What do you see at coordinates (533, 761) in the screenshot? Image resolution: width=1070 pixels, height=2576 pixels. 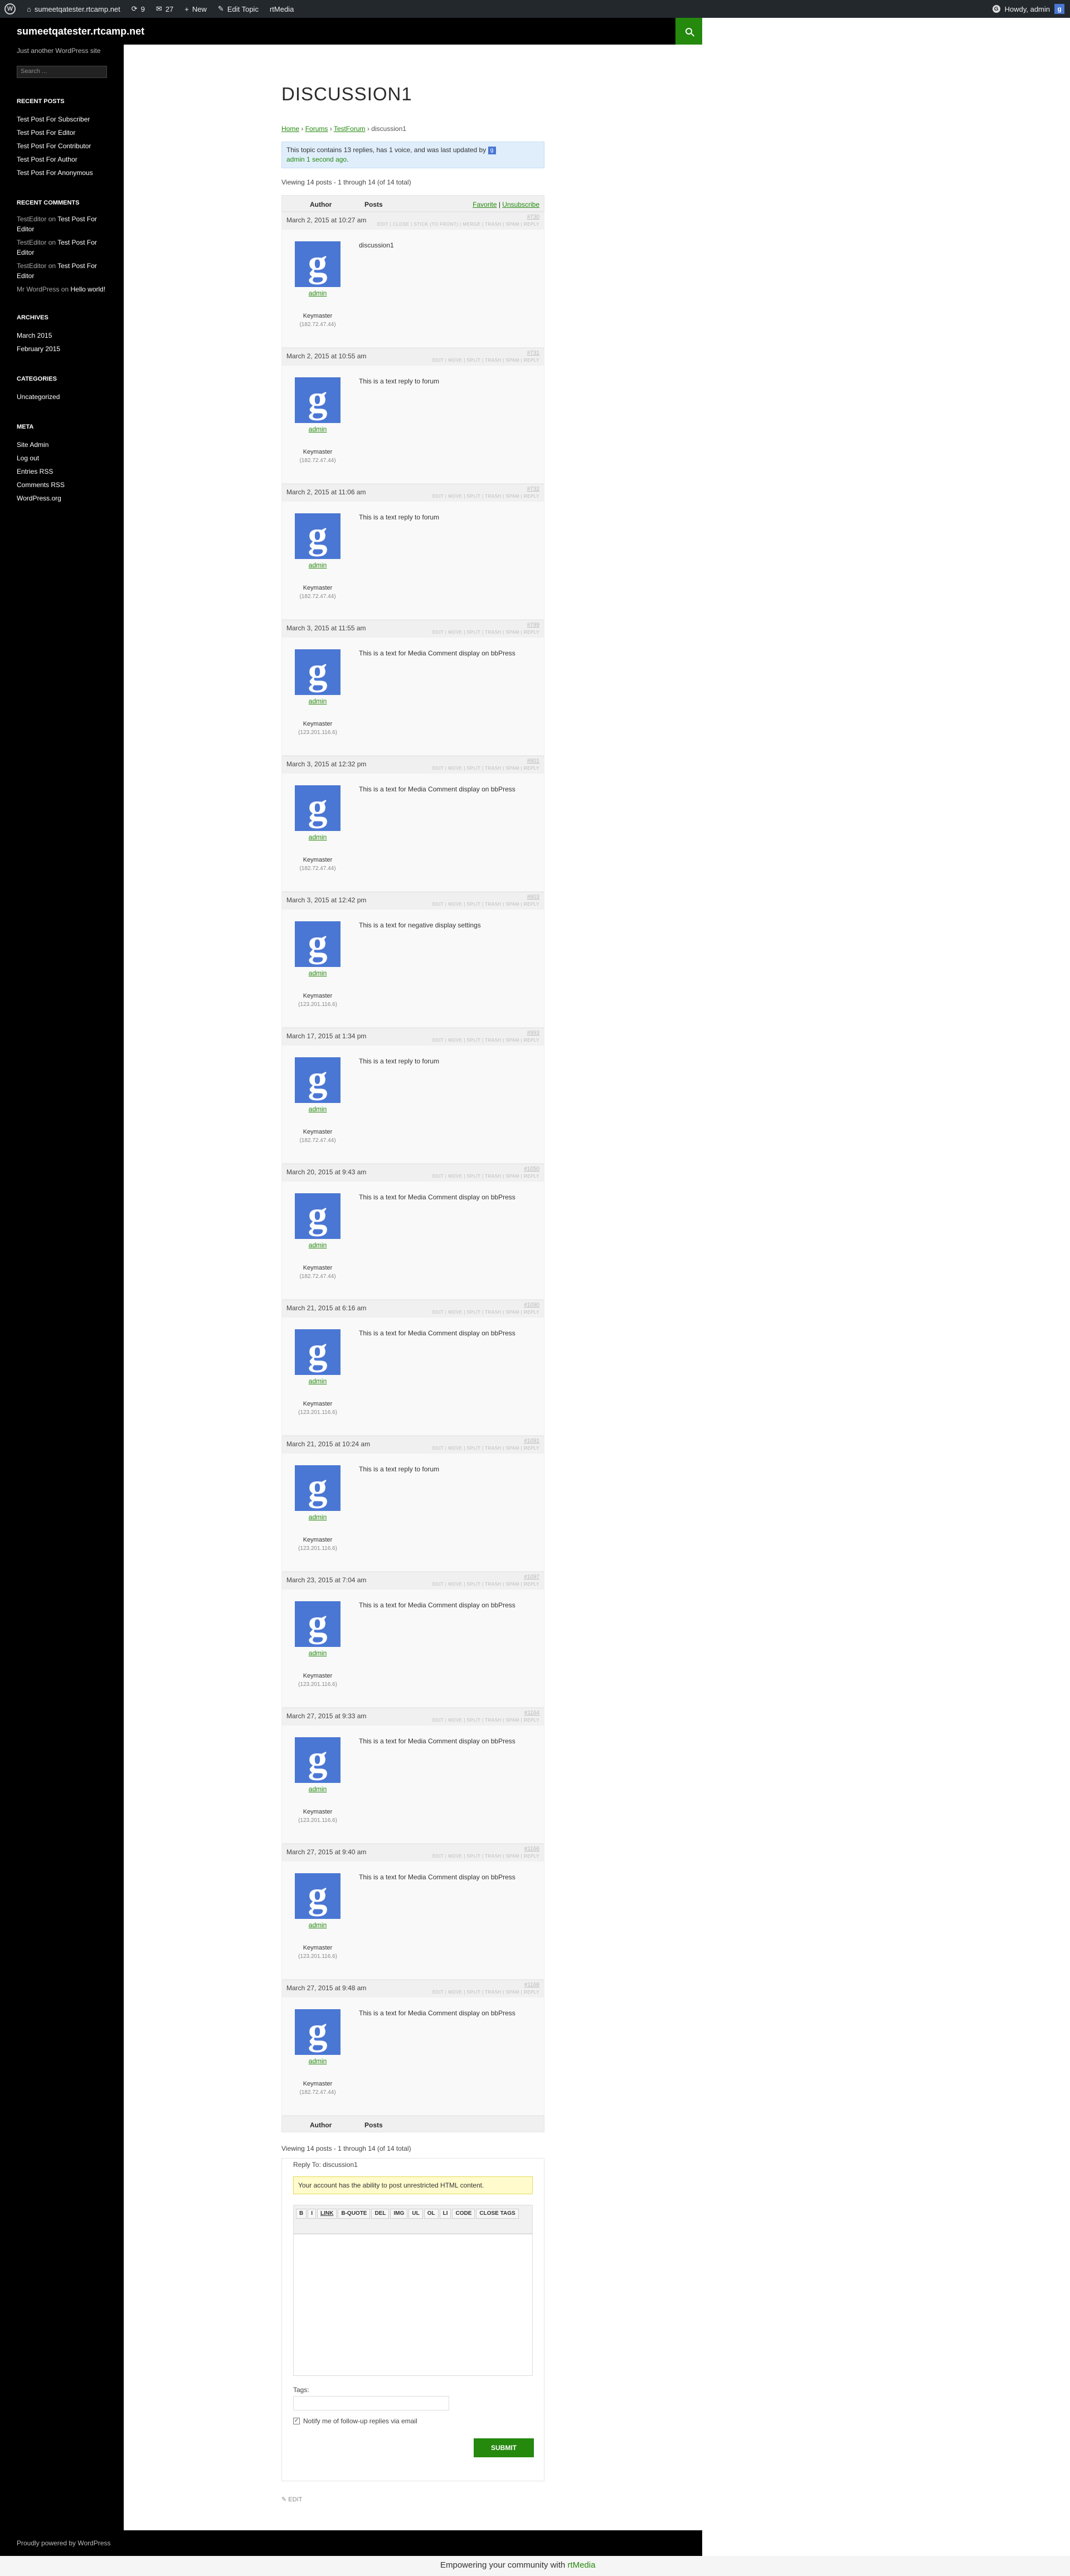 I see `reply-permalink: #801` at bounding box center [533, 761].